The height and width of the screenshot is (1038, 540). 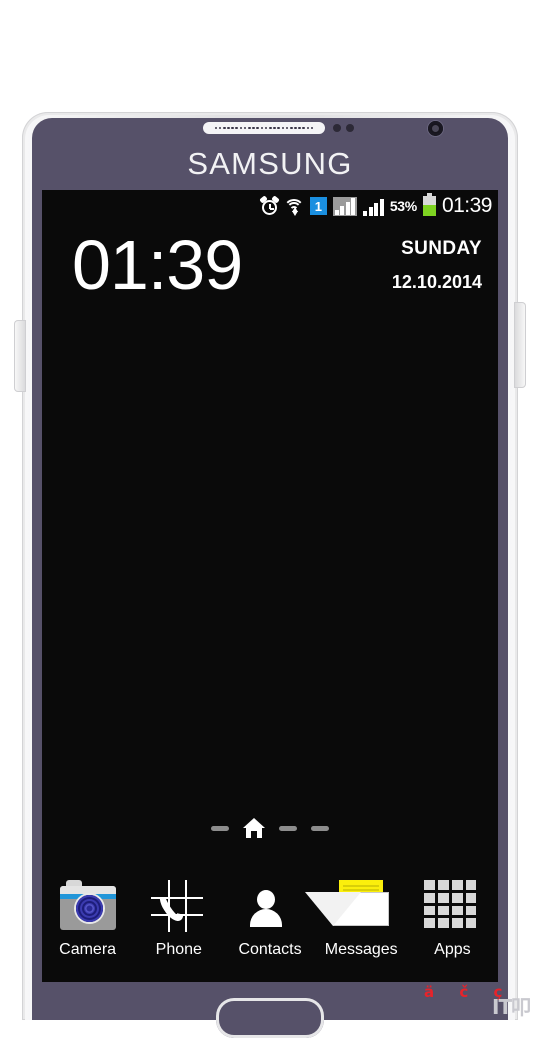 I want to click on power-button, so click(x=520, y=345).